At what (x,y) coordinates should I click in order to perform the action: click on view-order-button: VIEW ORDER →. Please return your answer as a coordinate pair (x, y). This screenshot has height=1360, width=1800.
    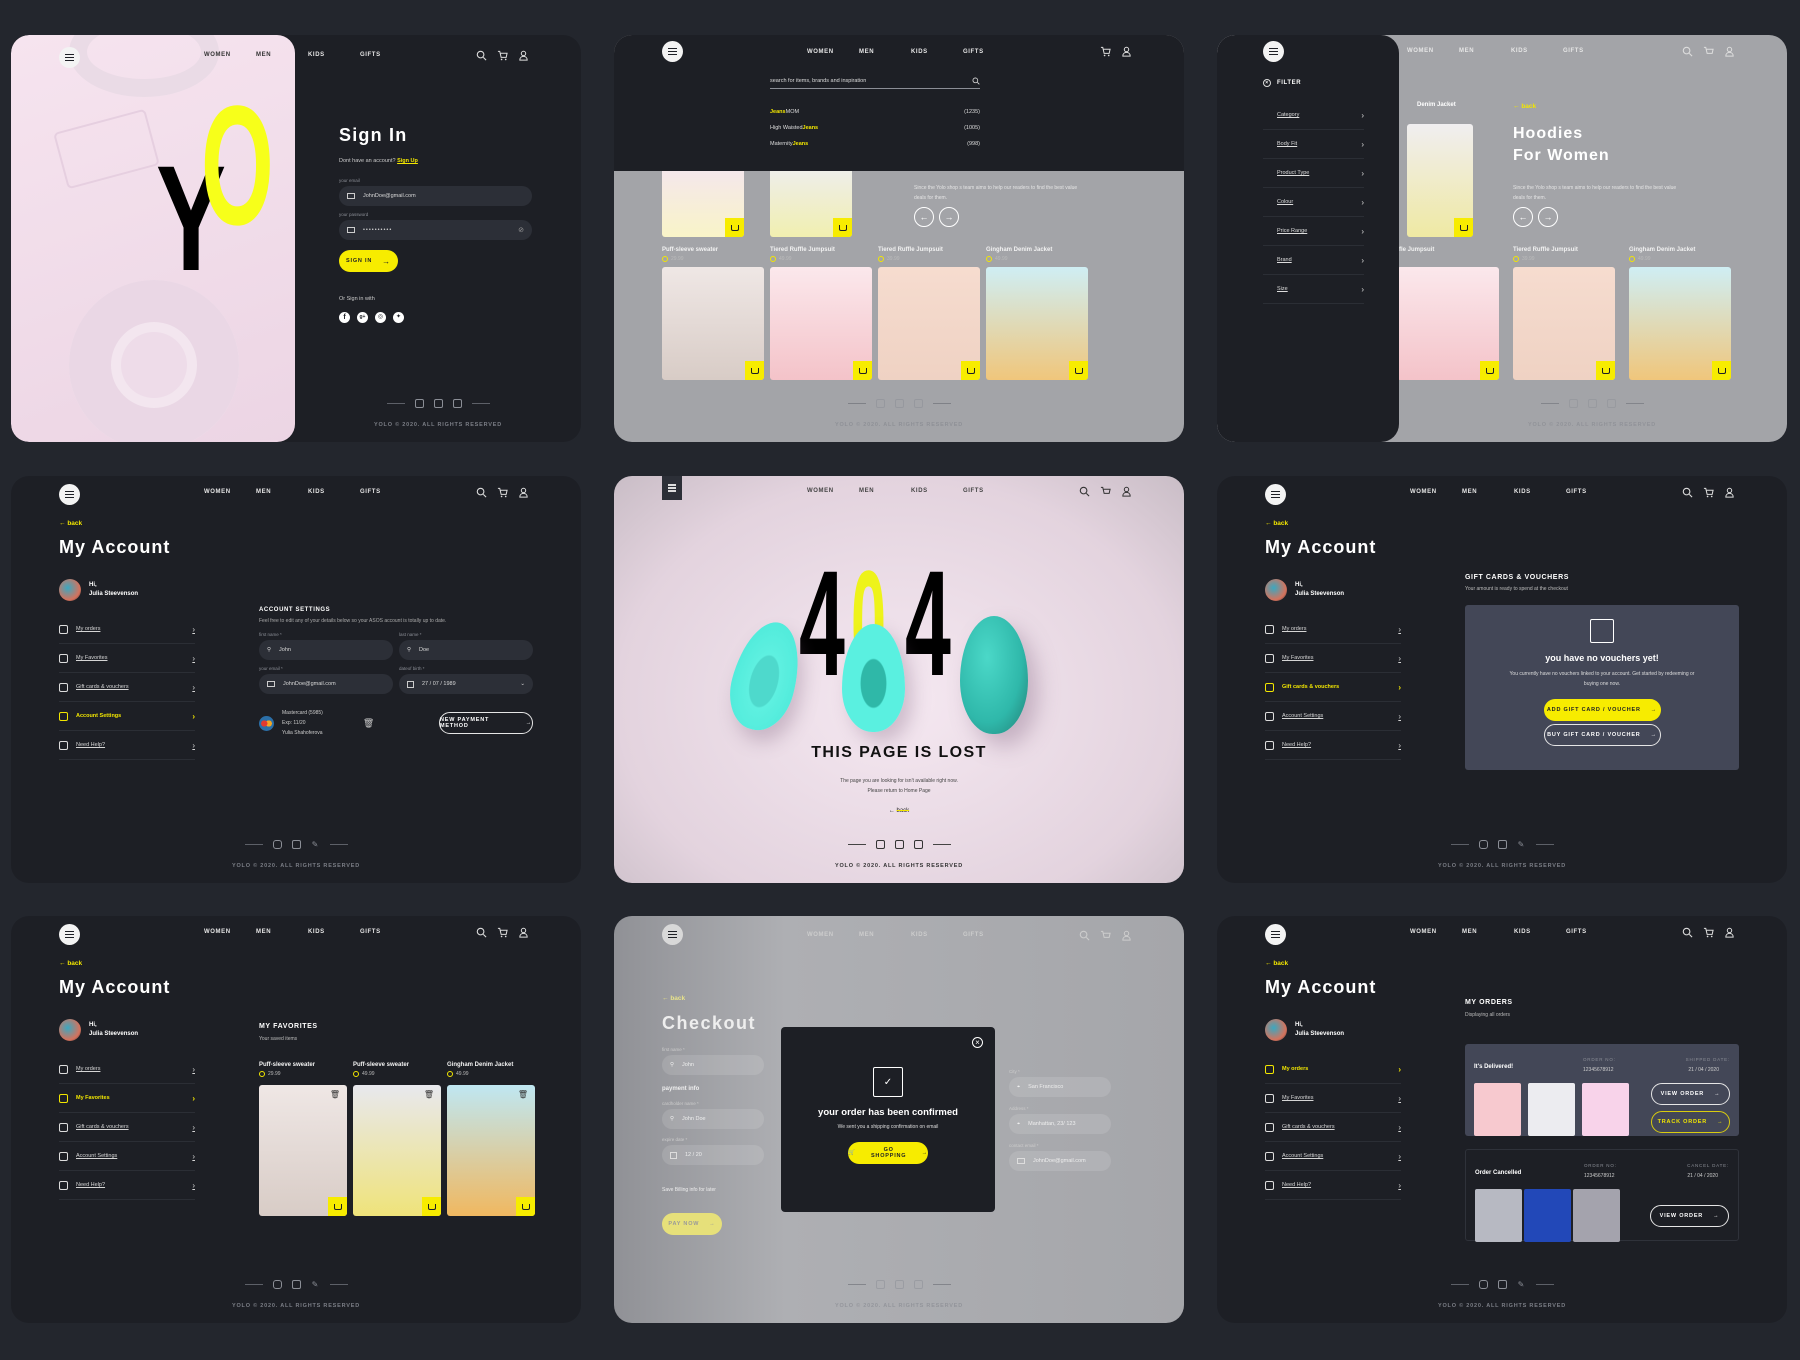
    Looking at the image, I should click on (1689, 1216).